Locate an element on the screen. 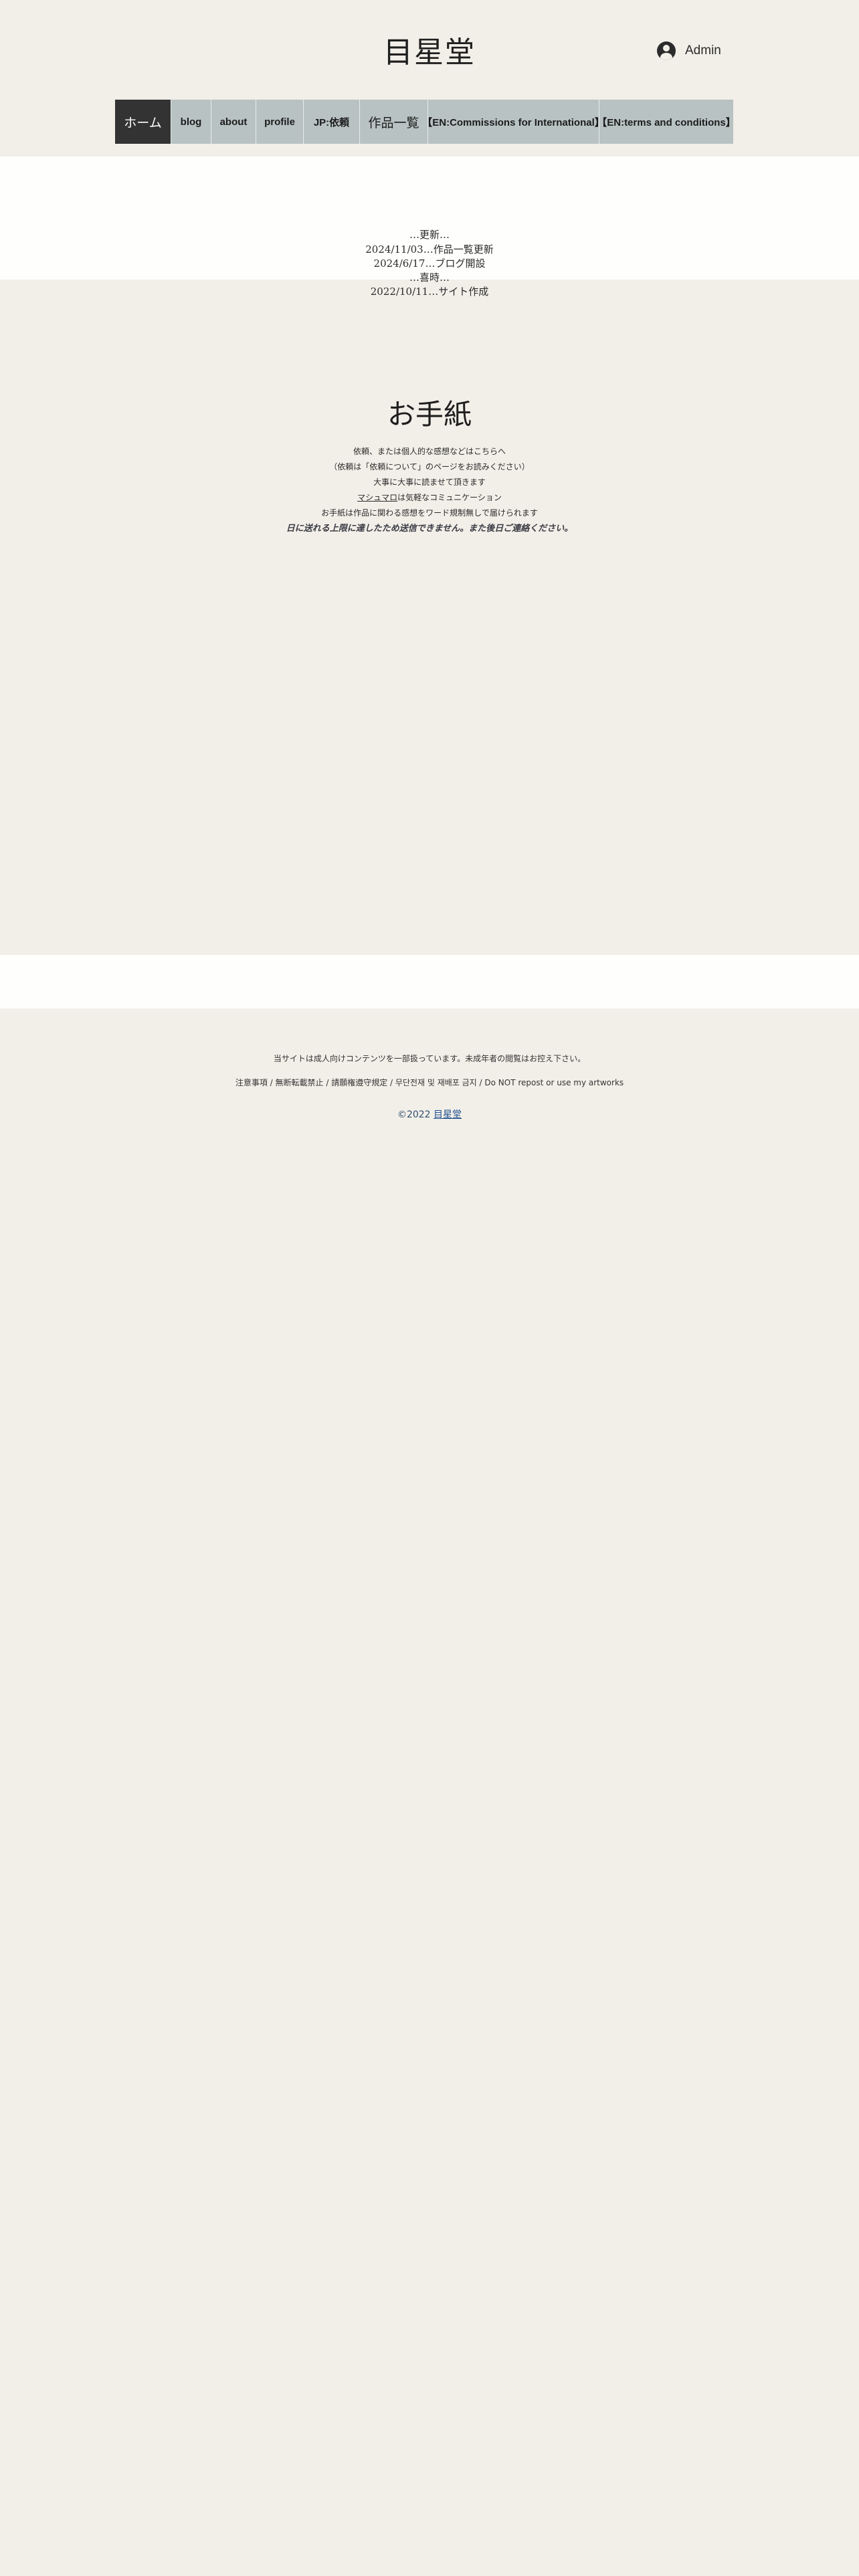 The height and width of the screenshot is (2576, 859). send-limit-warning: 日に送れる上限に達したため送信できません。また後日ご連絡ください。 is located at coordinates (429, 529).